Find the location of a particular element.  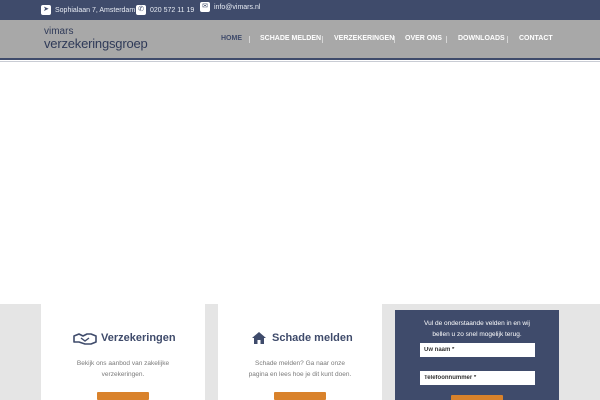

phone-input is located at coordinates (477, 378).